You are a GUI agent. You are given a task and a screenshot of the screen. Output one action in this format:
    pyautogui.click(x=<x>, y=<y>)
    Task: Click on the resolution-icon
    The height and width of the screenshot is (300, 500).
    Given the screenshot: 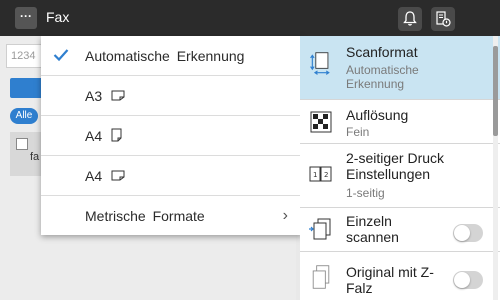 What is the action you would take?
    pyautogui.click(x=321, y=122)
    